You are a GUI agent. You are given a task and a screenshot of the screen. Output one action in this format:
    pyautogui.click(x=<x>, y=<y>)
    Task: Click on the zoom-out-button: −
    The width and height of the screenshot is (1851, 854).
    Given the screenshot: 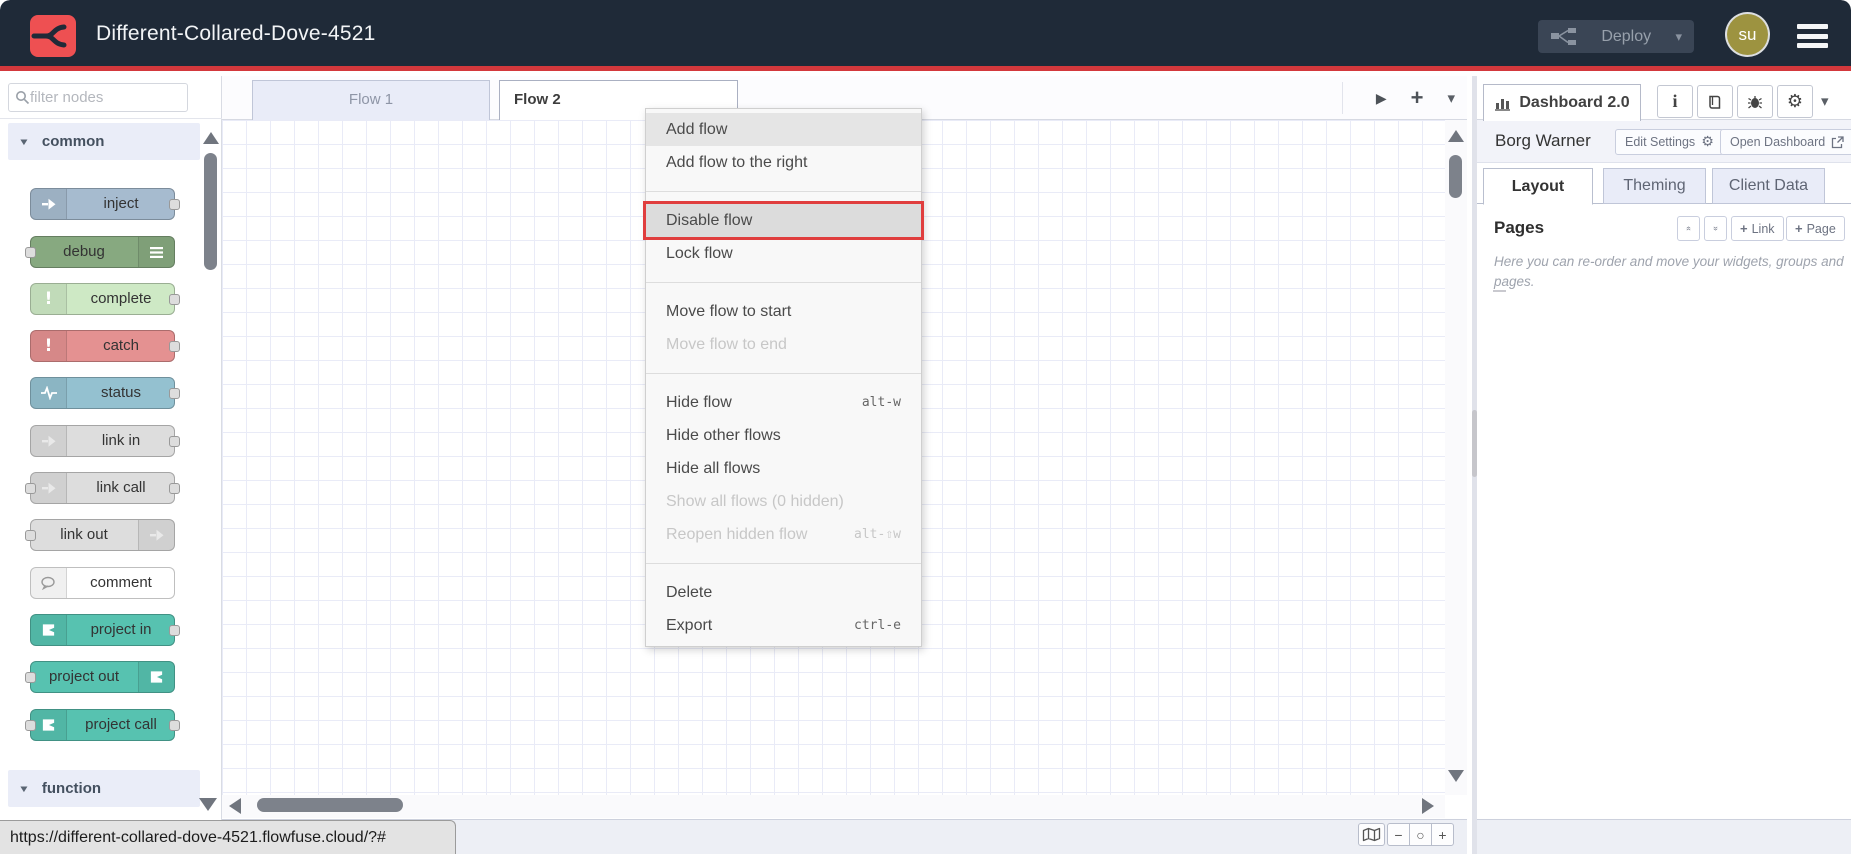 What is the action you would take?
    pyautogui.click(x=1398, y=834)
    